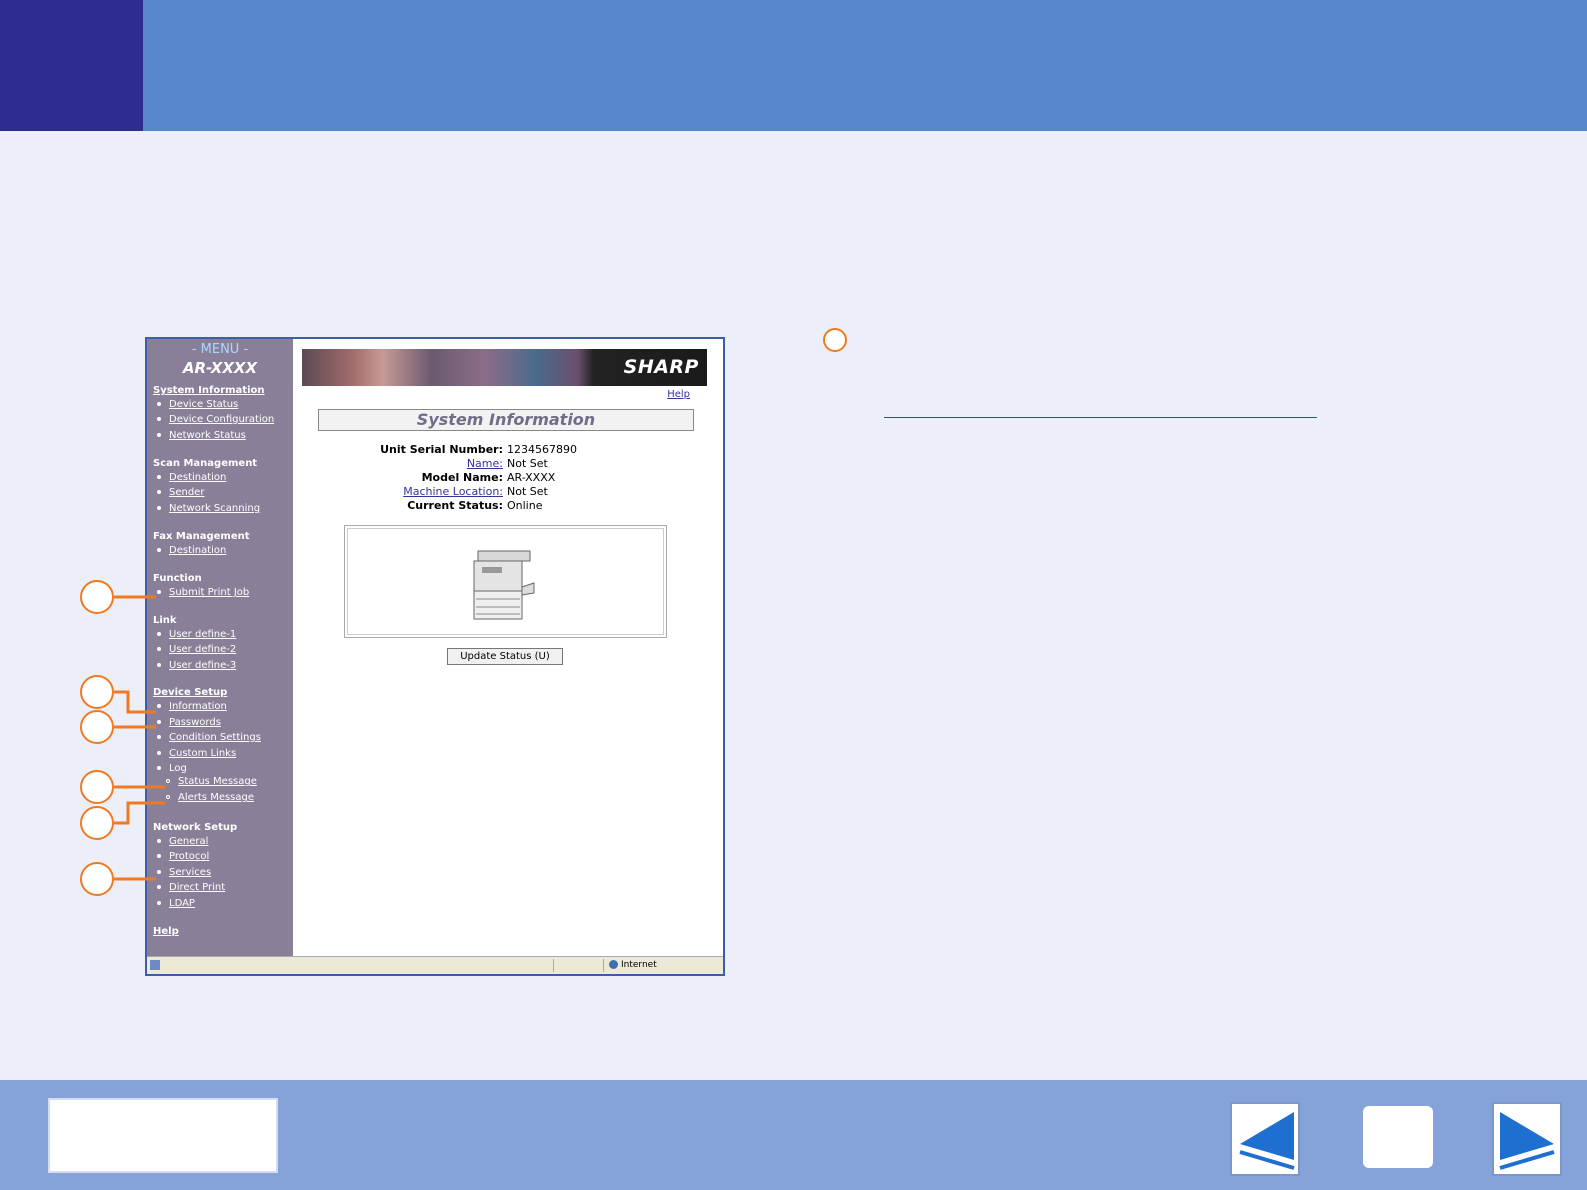  What do you see at coordinates (139, 738) in the screenshot?
I see `callout-lines` at bounding box center [139, 738].